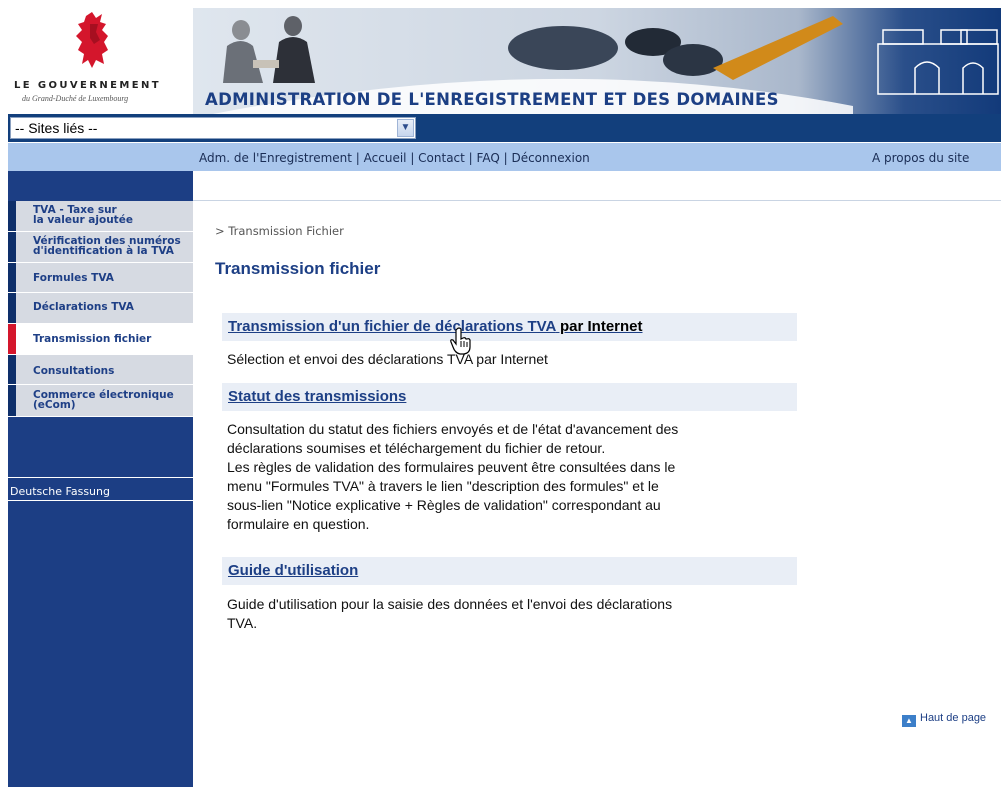 The height and width of the screenshot is (787, 1001). I want to click on section-header-guide: Guide d'utilisation, so click(509, 571).